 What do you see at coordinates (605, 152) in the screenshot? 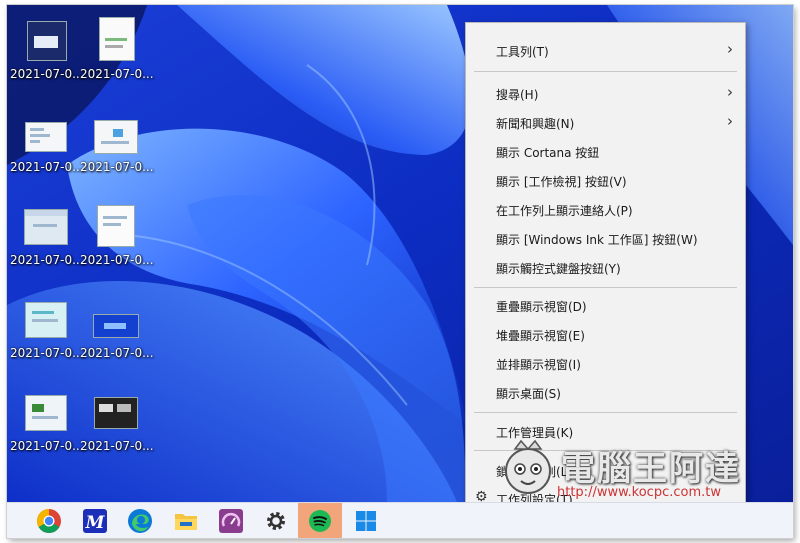
I see `menu-item-show-cortana-button: 顯示 Cortana 按鈕` at bounding box center [605, 152].